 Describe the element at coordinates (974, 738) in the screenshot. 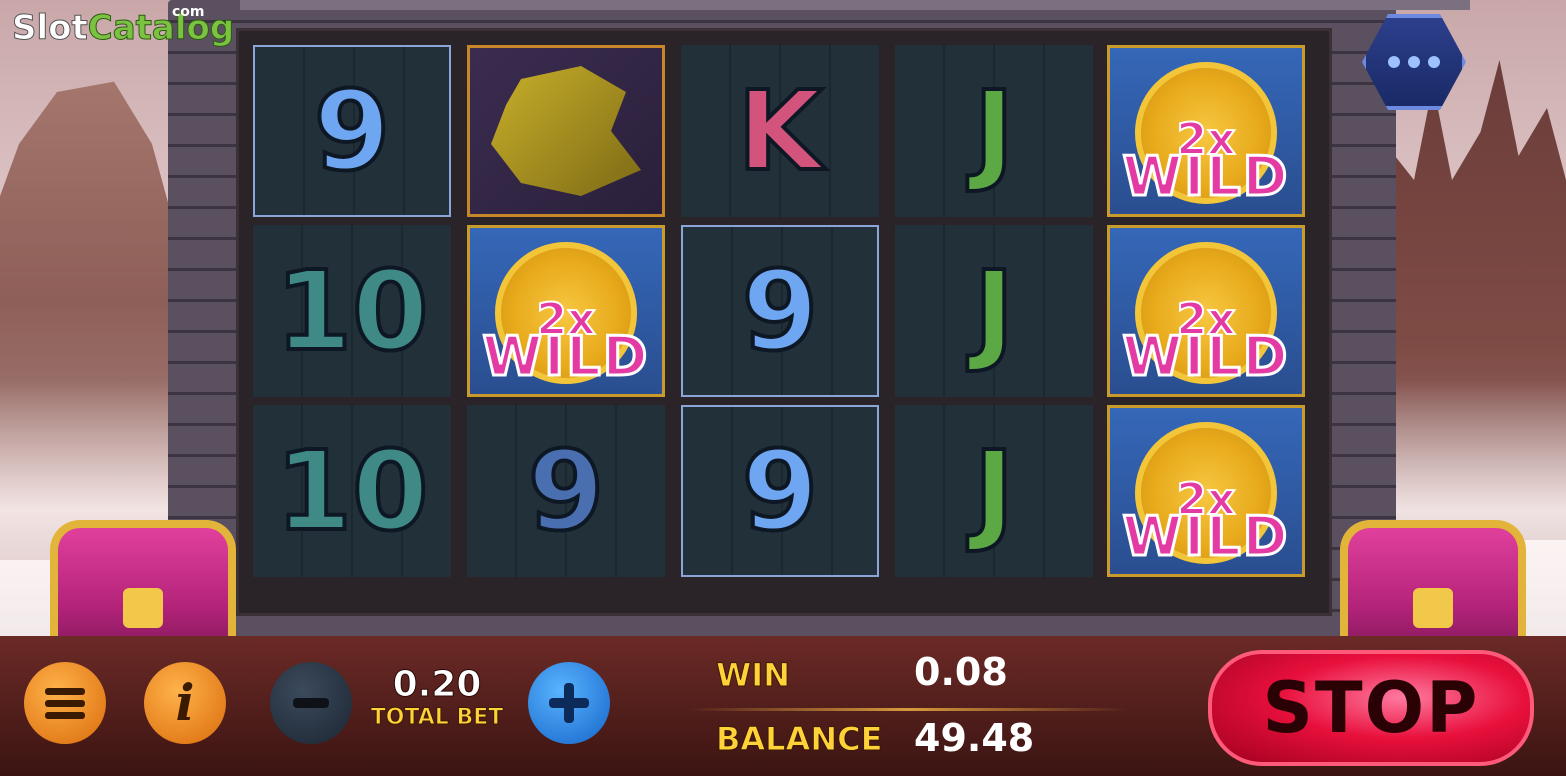

I see `balance-value: 49.48` at that location.